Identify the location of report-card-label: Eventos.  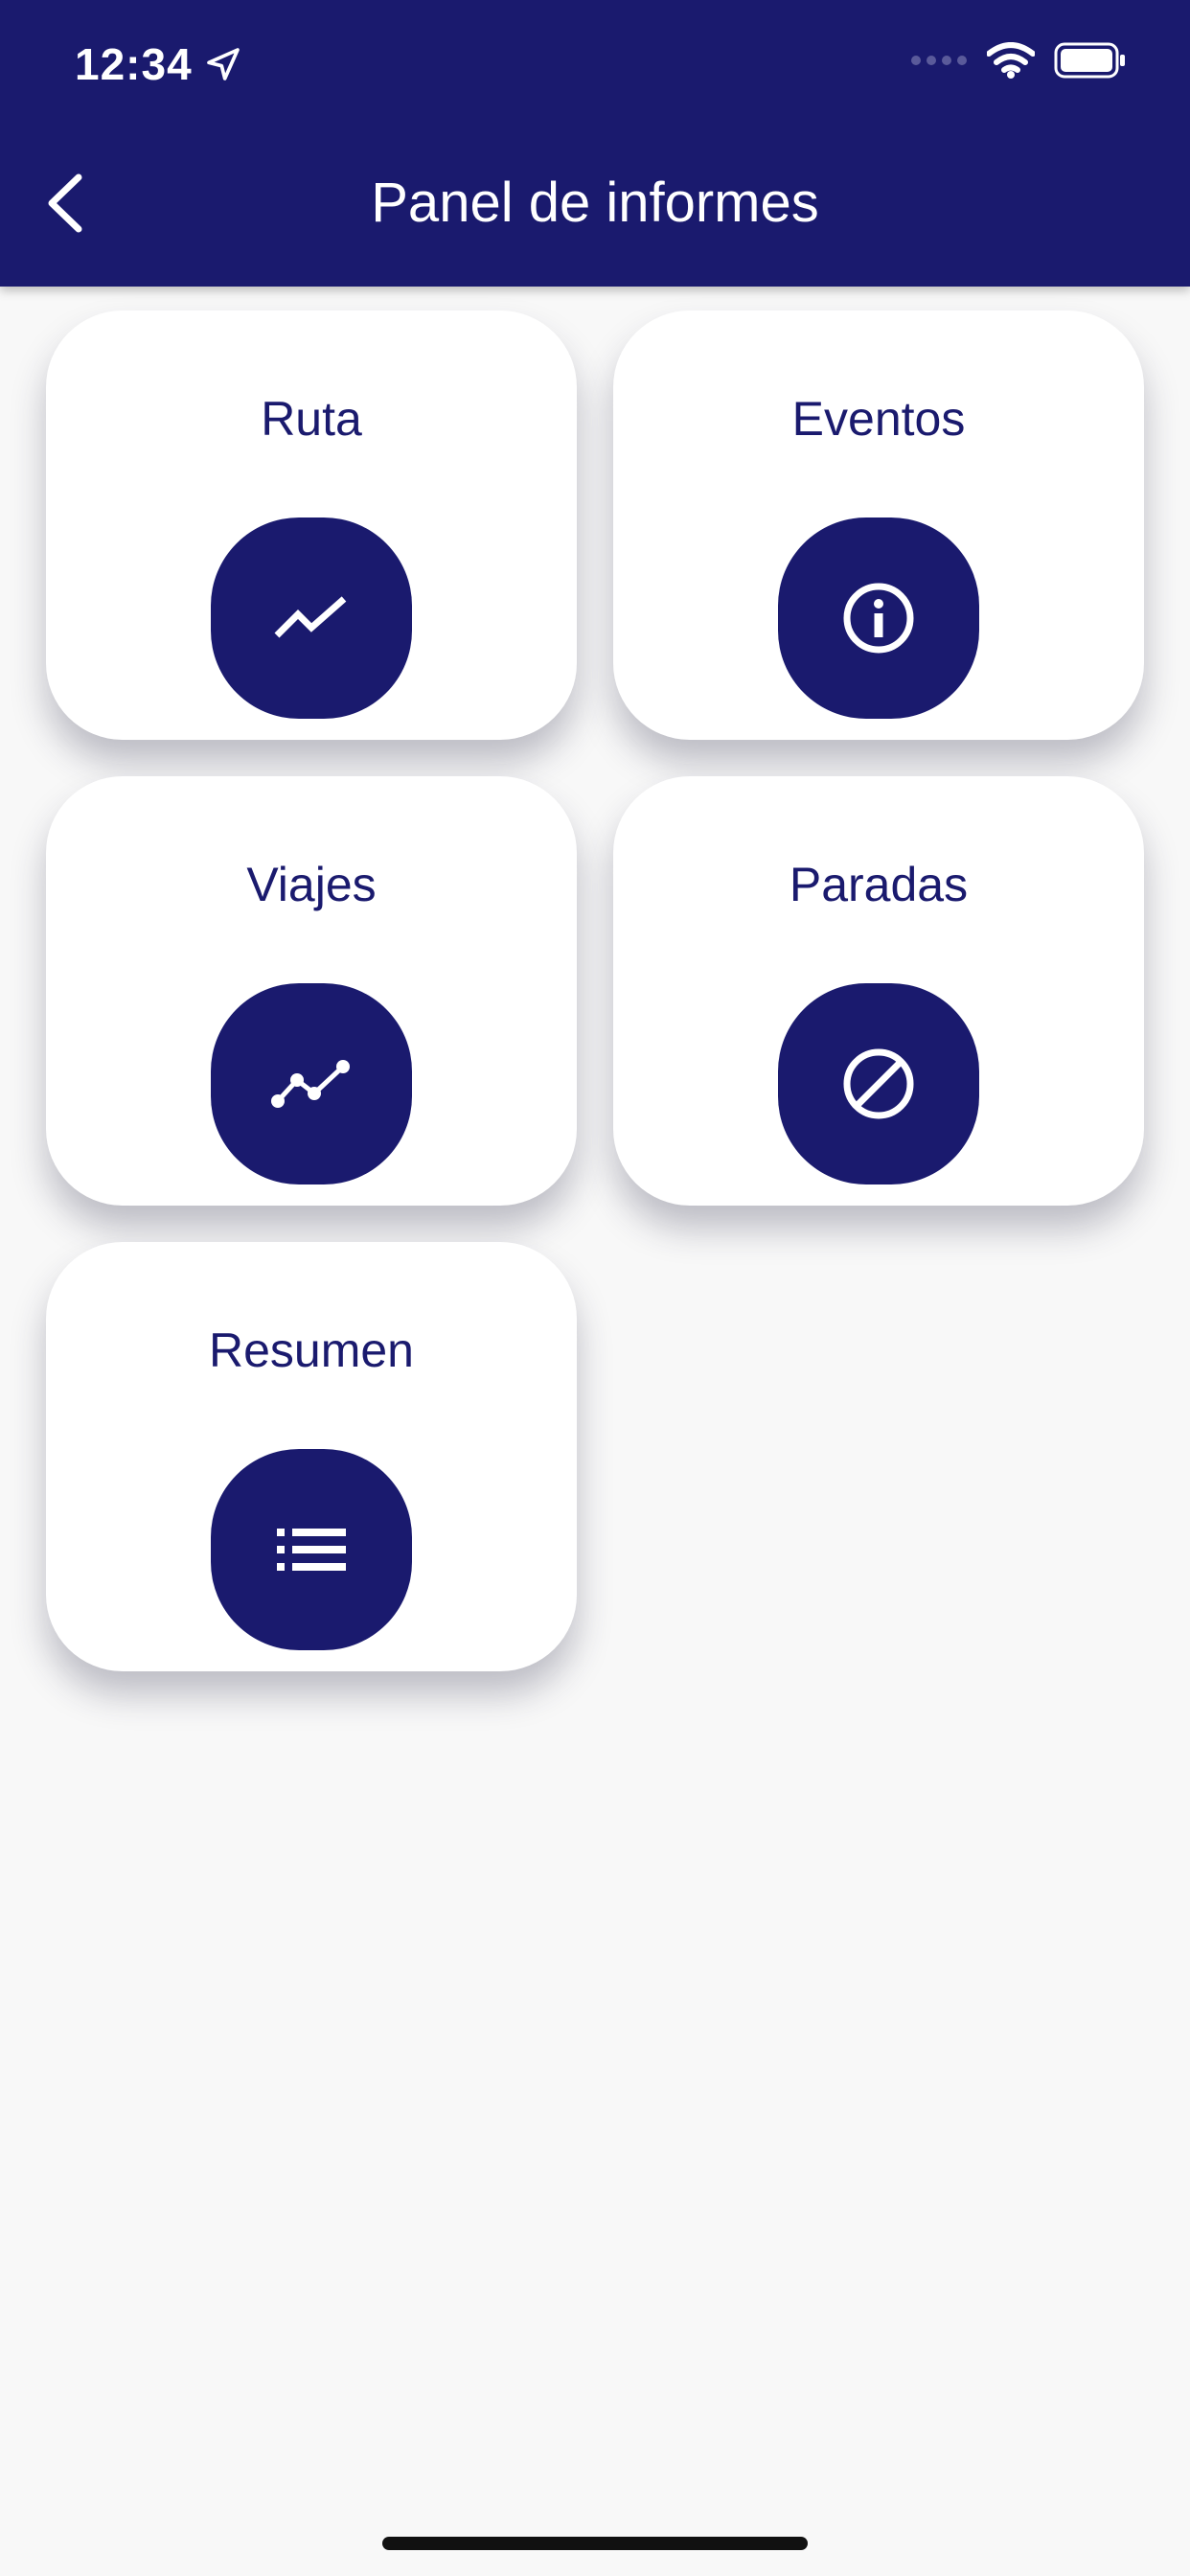
(879, 419).